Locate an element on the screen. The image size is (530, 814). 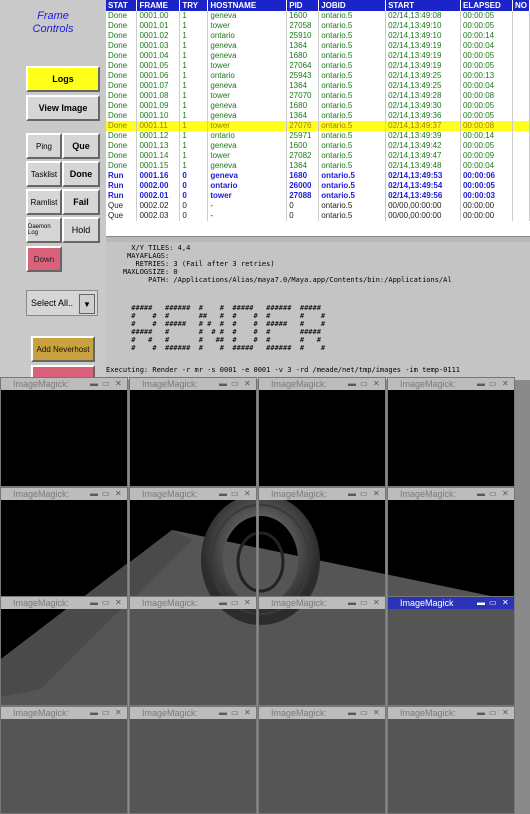
column-header: FRAME is located at coordinates (158, 5).